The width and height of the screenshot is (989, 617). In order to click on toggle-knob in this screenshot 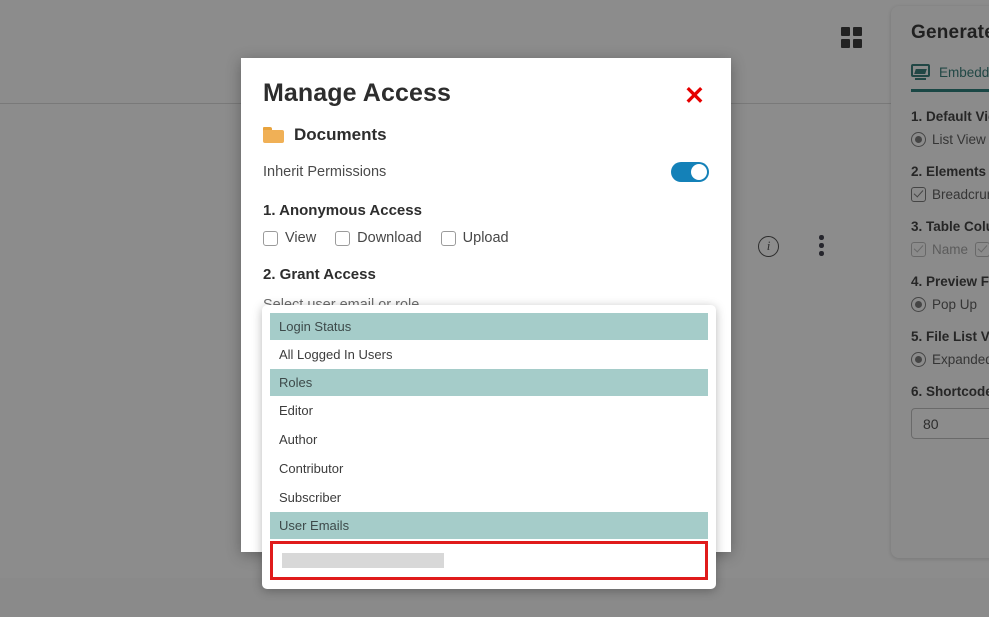, I will do `click(699, 172)`.